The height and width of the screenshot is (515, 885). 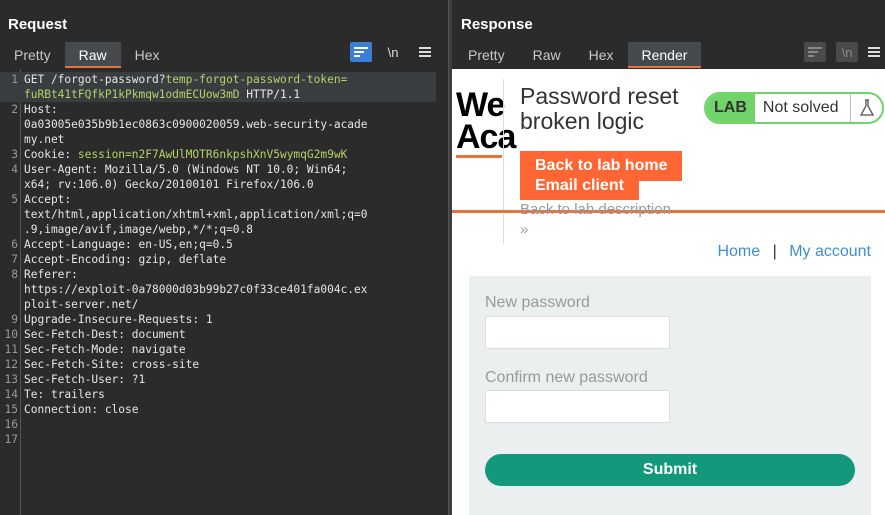 I want to click on line-number: 9, so click(x=14, y=319).